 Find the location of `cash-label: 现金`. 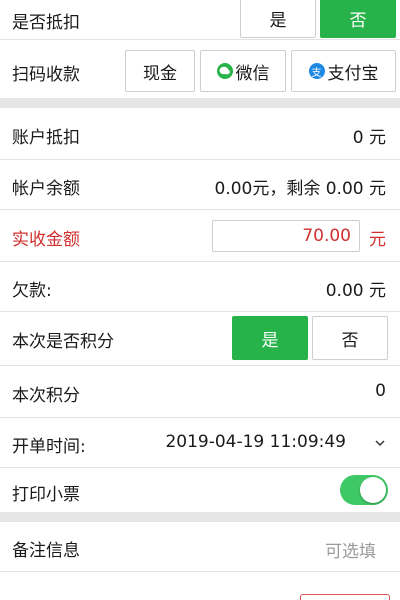

cash-label: 现金 is located at coordinates (160, 73).